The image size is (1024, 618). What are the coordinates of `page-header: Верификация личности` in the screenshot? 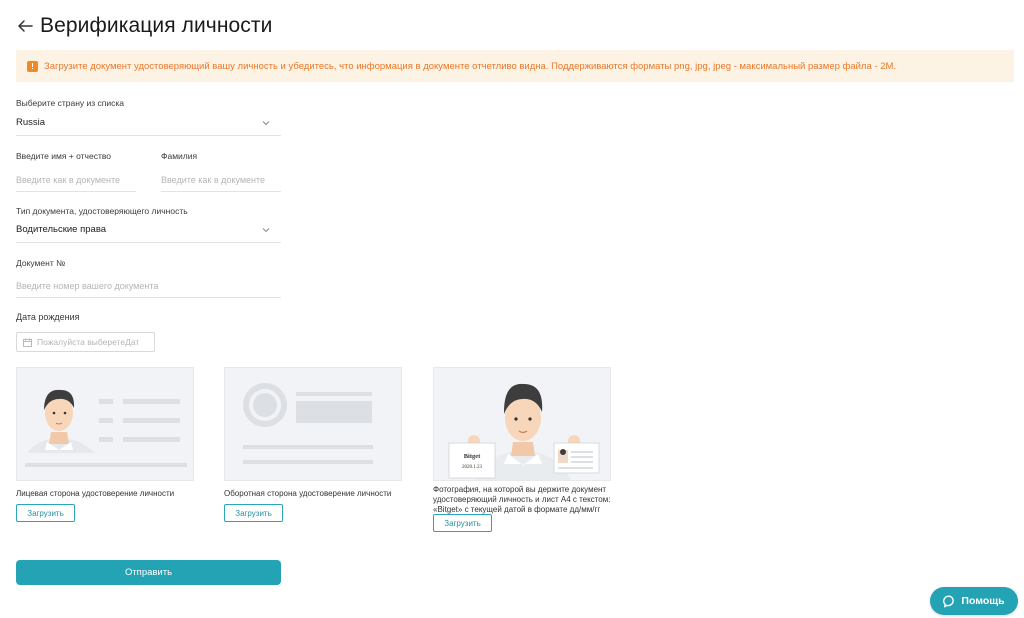 It's located at (144, 26).